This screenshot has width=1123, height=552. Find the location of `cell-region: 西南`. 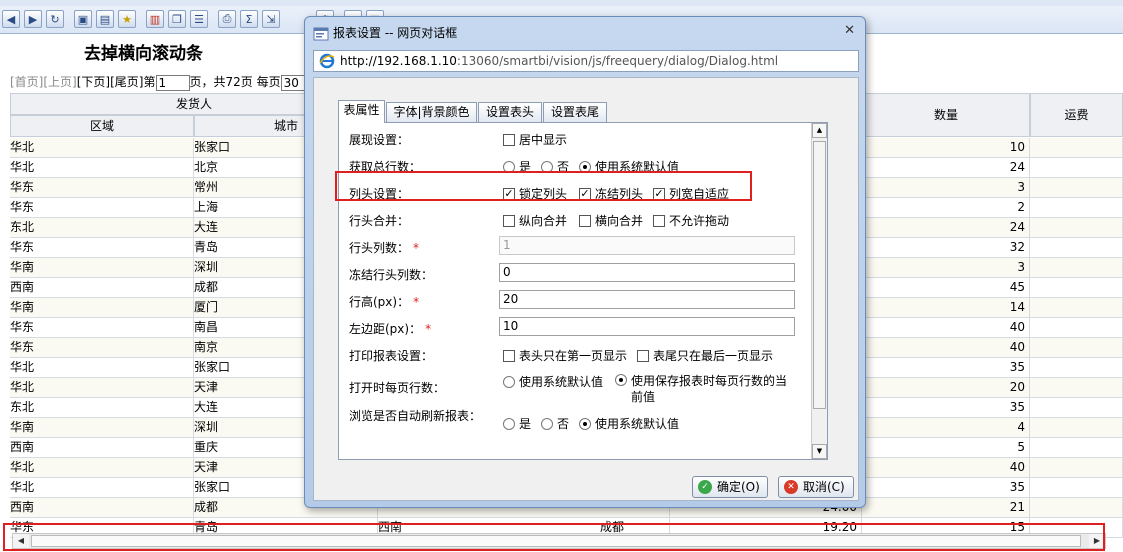

cell-region: 西南 is located at coordinates (102, 508).